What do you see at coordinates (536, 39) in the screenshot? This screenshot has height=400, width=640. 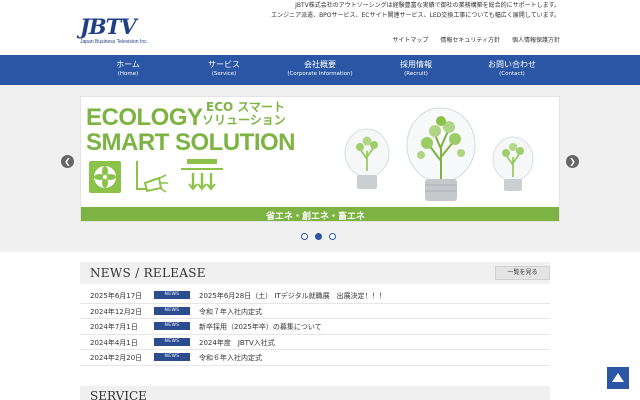 I see `privacy-policy-link: 個人情報保護方針` at bounding box center [536, 39].